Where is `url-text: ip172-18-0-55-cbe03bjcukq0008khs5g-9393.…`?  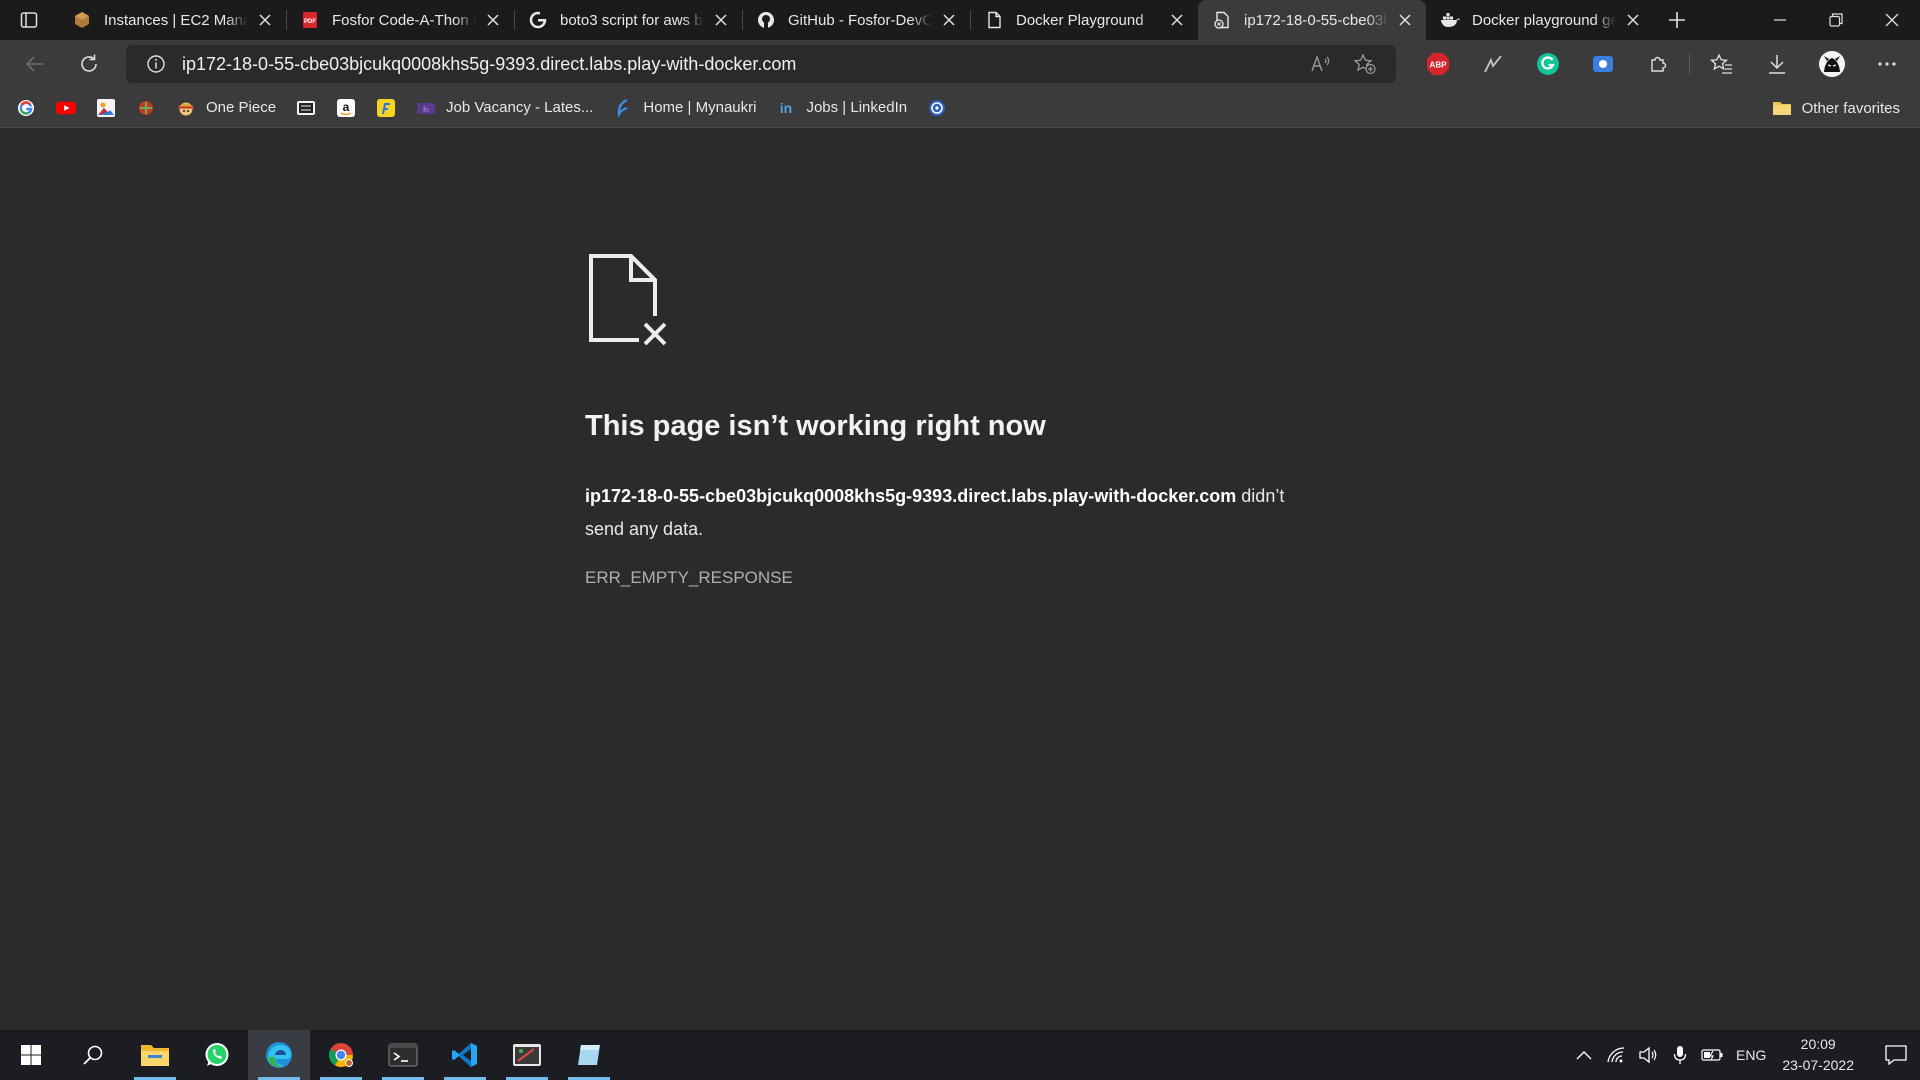 url-text: ip172-18-0-55-cbe03bjcukq0008khs5g-9393.… is located at coordinates (742, 64).